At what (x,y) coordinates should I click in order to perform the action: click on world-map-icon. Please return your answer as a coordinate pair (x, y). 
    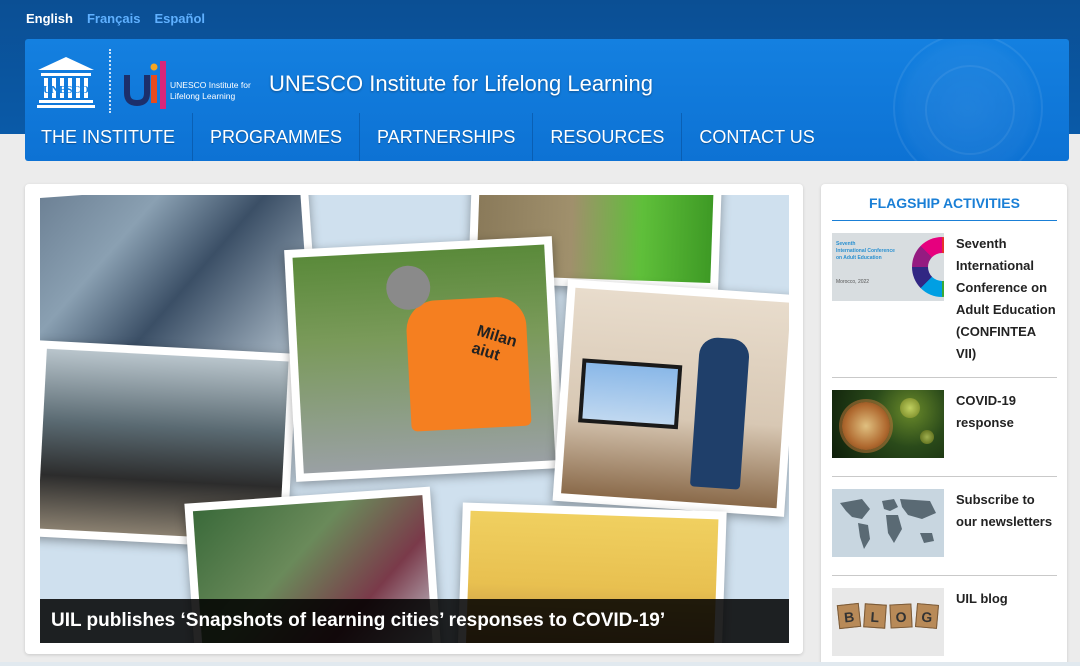
    Looking at the image, I should click on (888, 524).